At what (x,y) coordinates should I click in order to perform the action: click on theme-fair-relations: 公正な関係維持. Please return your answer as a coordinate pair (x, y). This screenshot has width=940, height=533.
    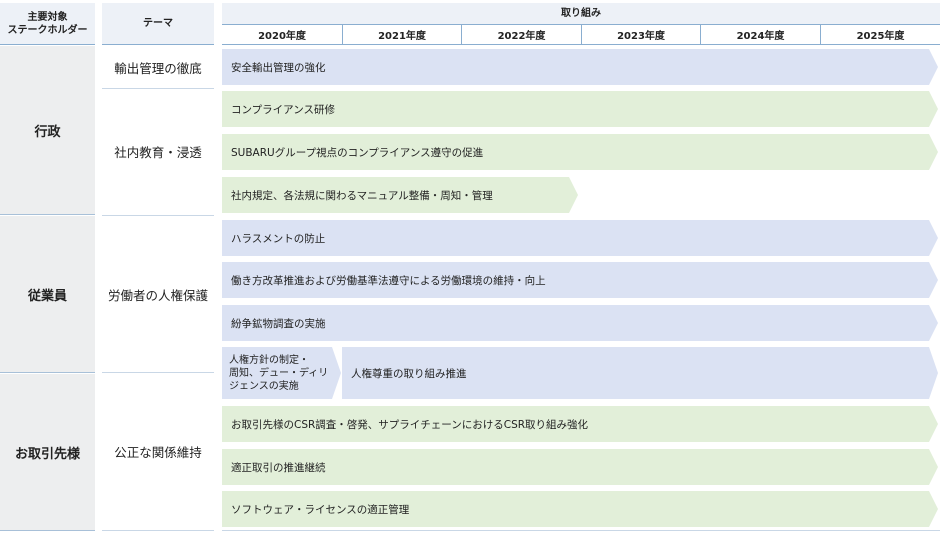
    Looking at the image, I should click on (158, 451).